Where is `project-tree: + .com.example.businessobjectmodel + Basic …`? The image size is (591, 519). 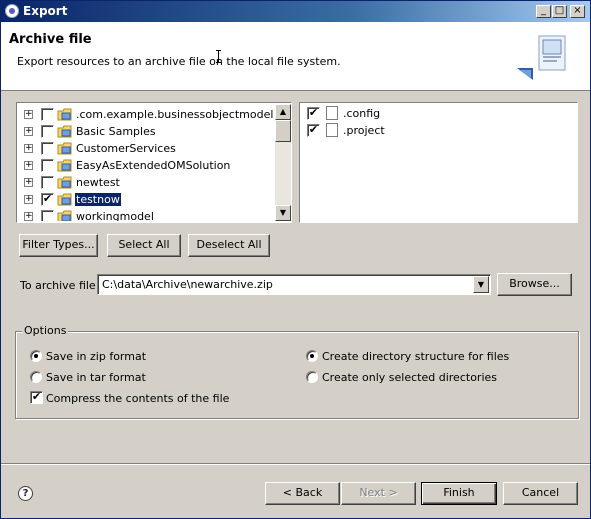
project-tree: + .com.example.businessobjectmodel + Basic … is located at coordinates (154, 162).